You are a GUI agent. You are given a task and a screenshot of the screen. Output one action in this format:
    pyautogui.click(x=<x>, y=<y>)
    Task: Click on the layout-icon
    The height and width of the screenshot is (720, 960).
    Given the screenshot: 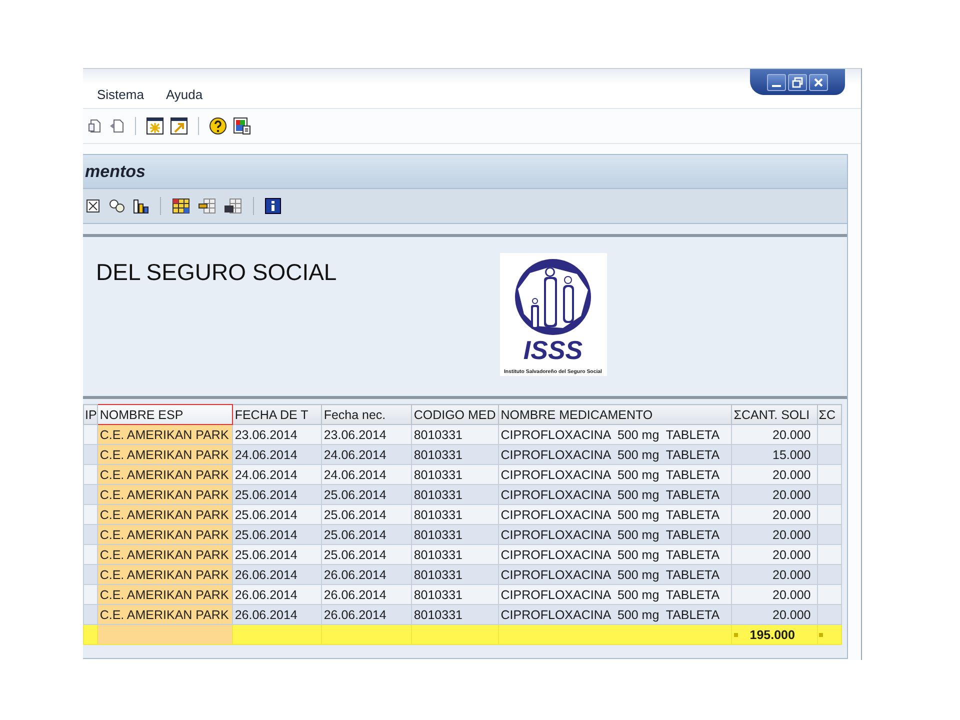 What is the action you would take?
    pyautogui.click(x=242, y=126)
    